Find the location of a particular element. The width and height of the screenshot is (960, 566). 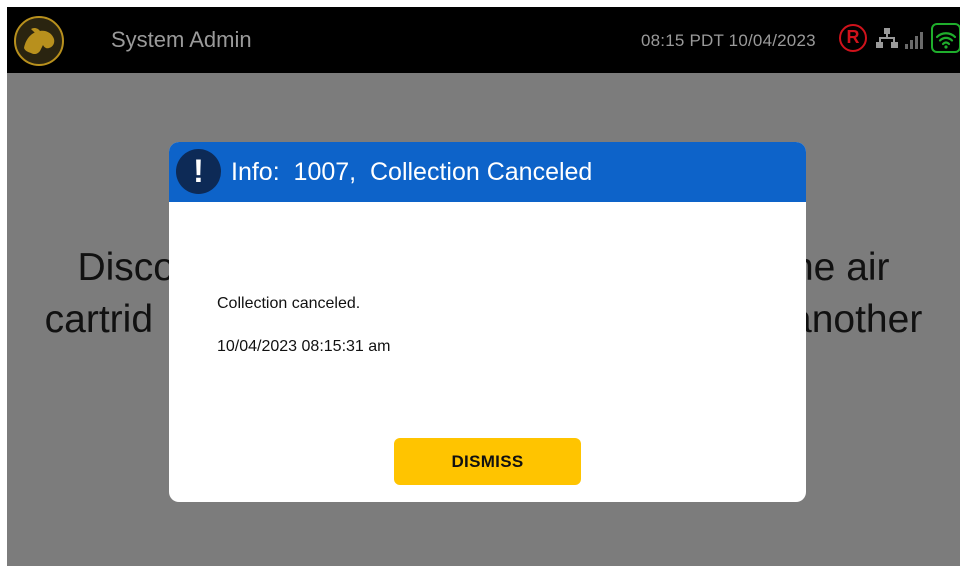

signal-bars-icon is located at coordinates (914, 40).